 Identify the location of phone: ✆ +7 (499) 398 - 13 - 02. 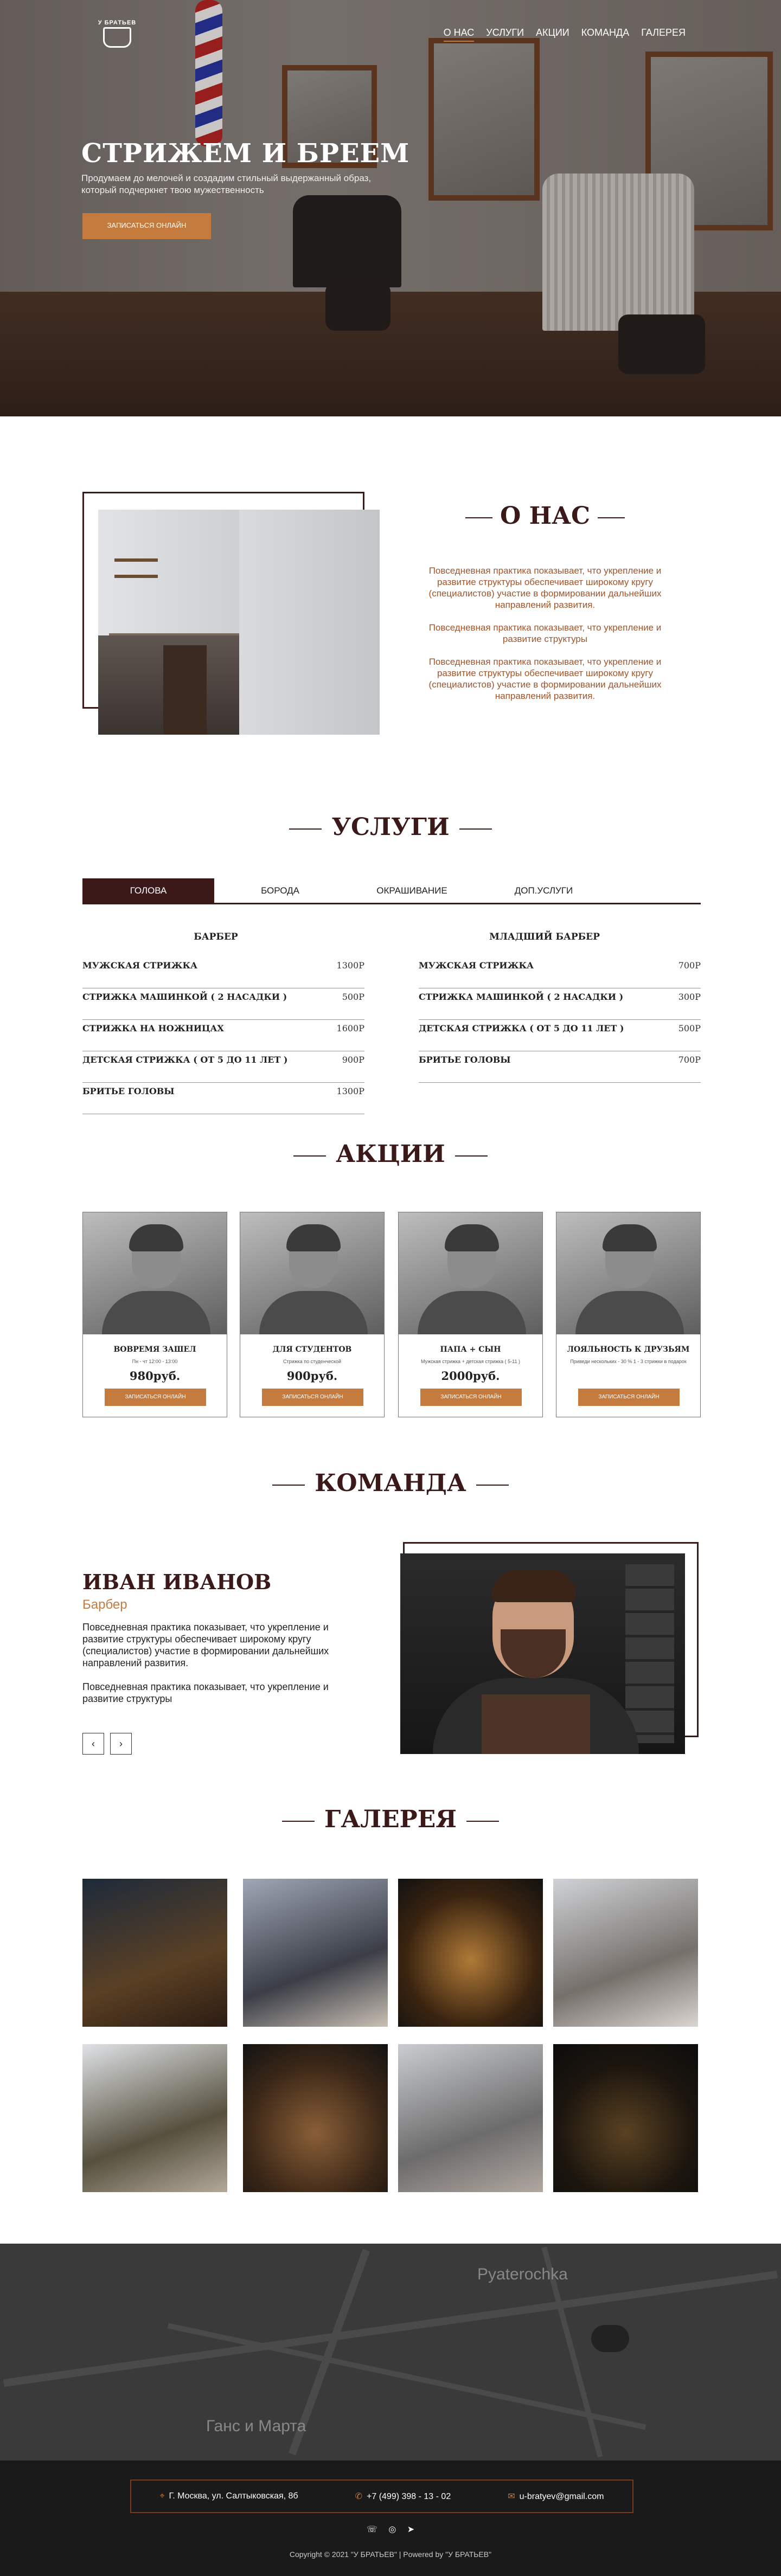
(403, 2496).